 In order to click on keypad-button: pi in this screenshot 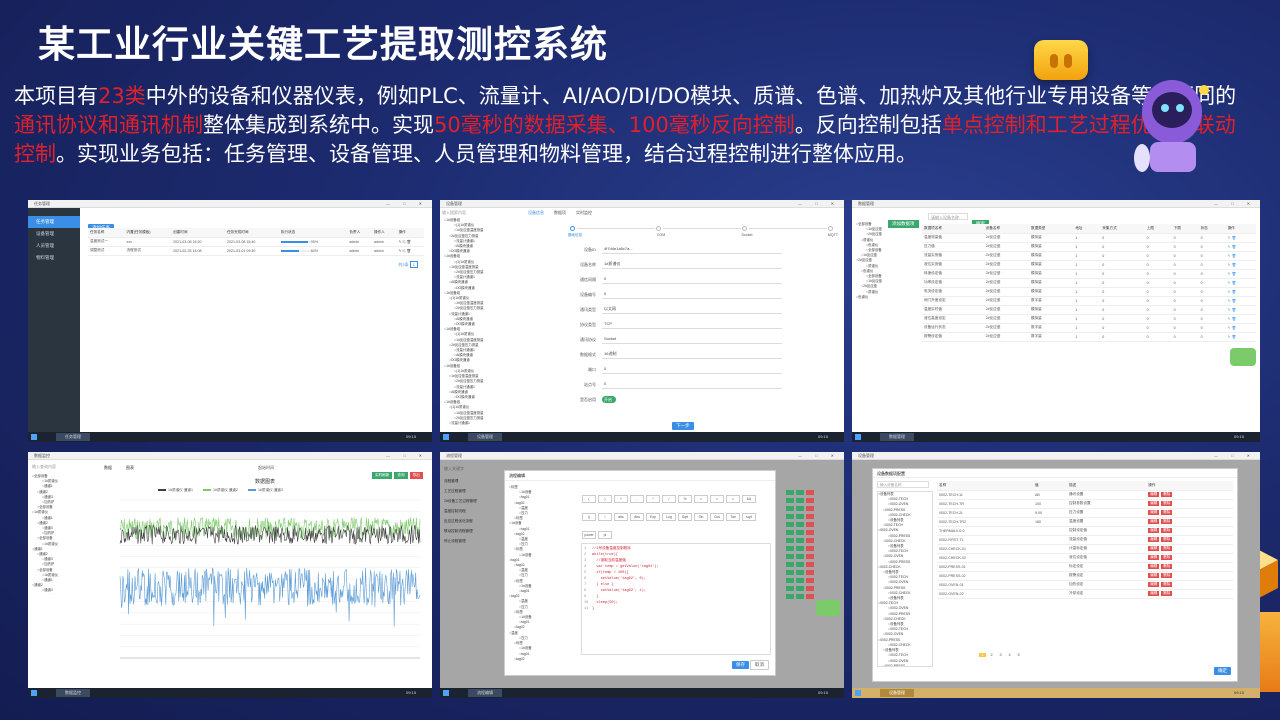, I will do `click(605, 535)`.